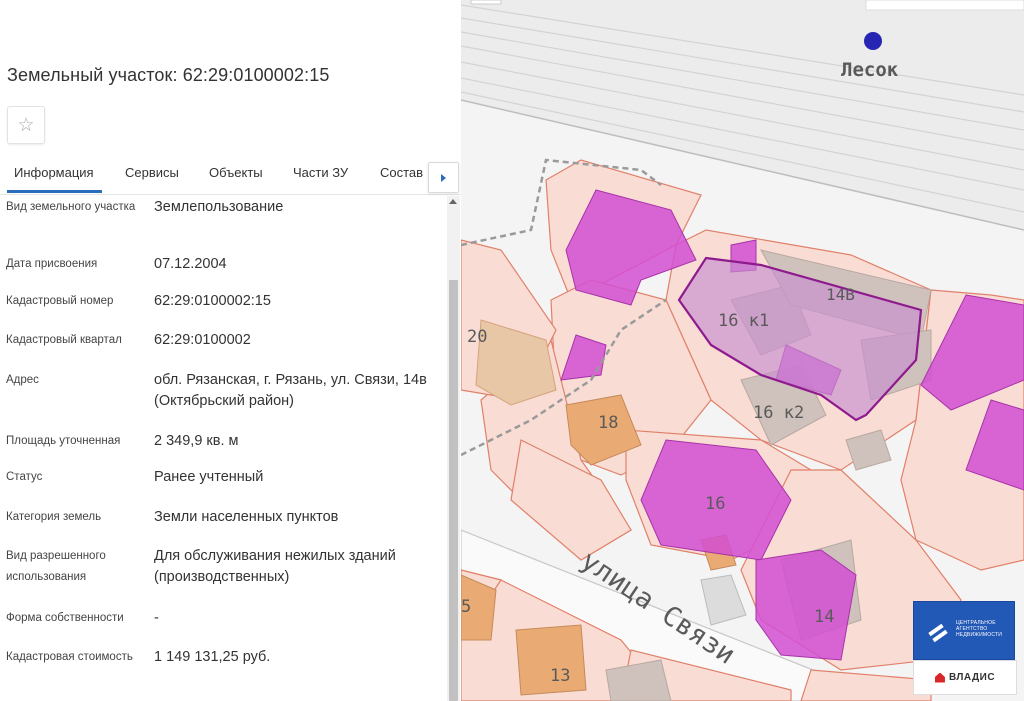 This screenshot has height=701, width=1024. What do you see at coordinates (972, 677) in the screenshot?
I see `logo-brand-text: ВЛАДИС` at bounding box center [972, 677].